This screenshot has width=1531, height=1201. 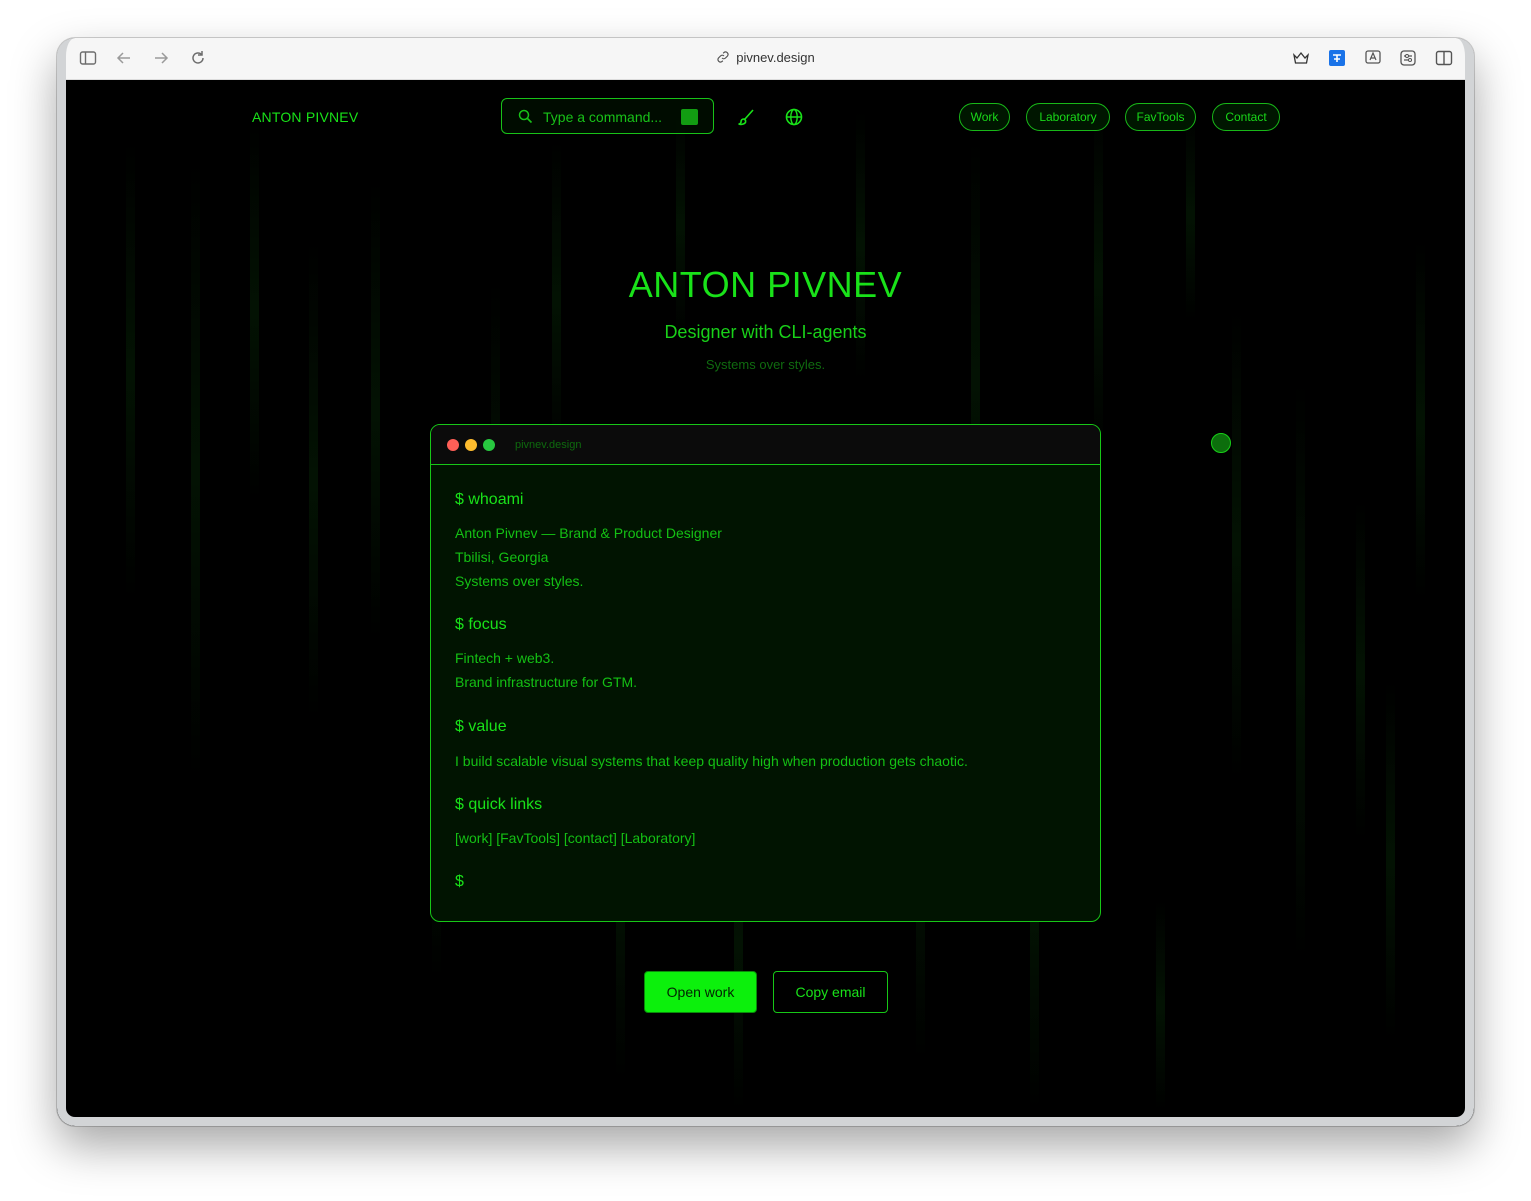 I want to click on browser-toolbar: pivnev.design, so click(x=765, y=59).